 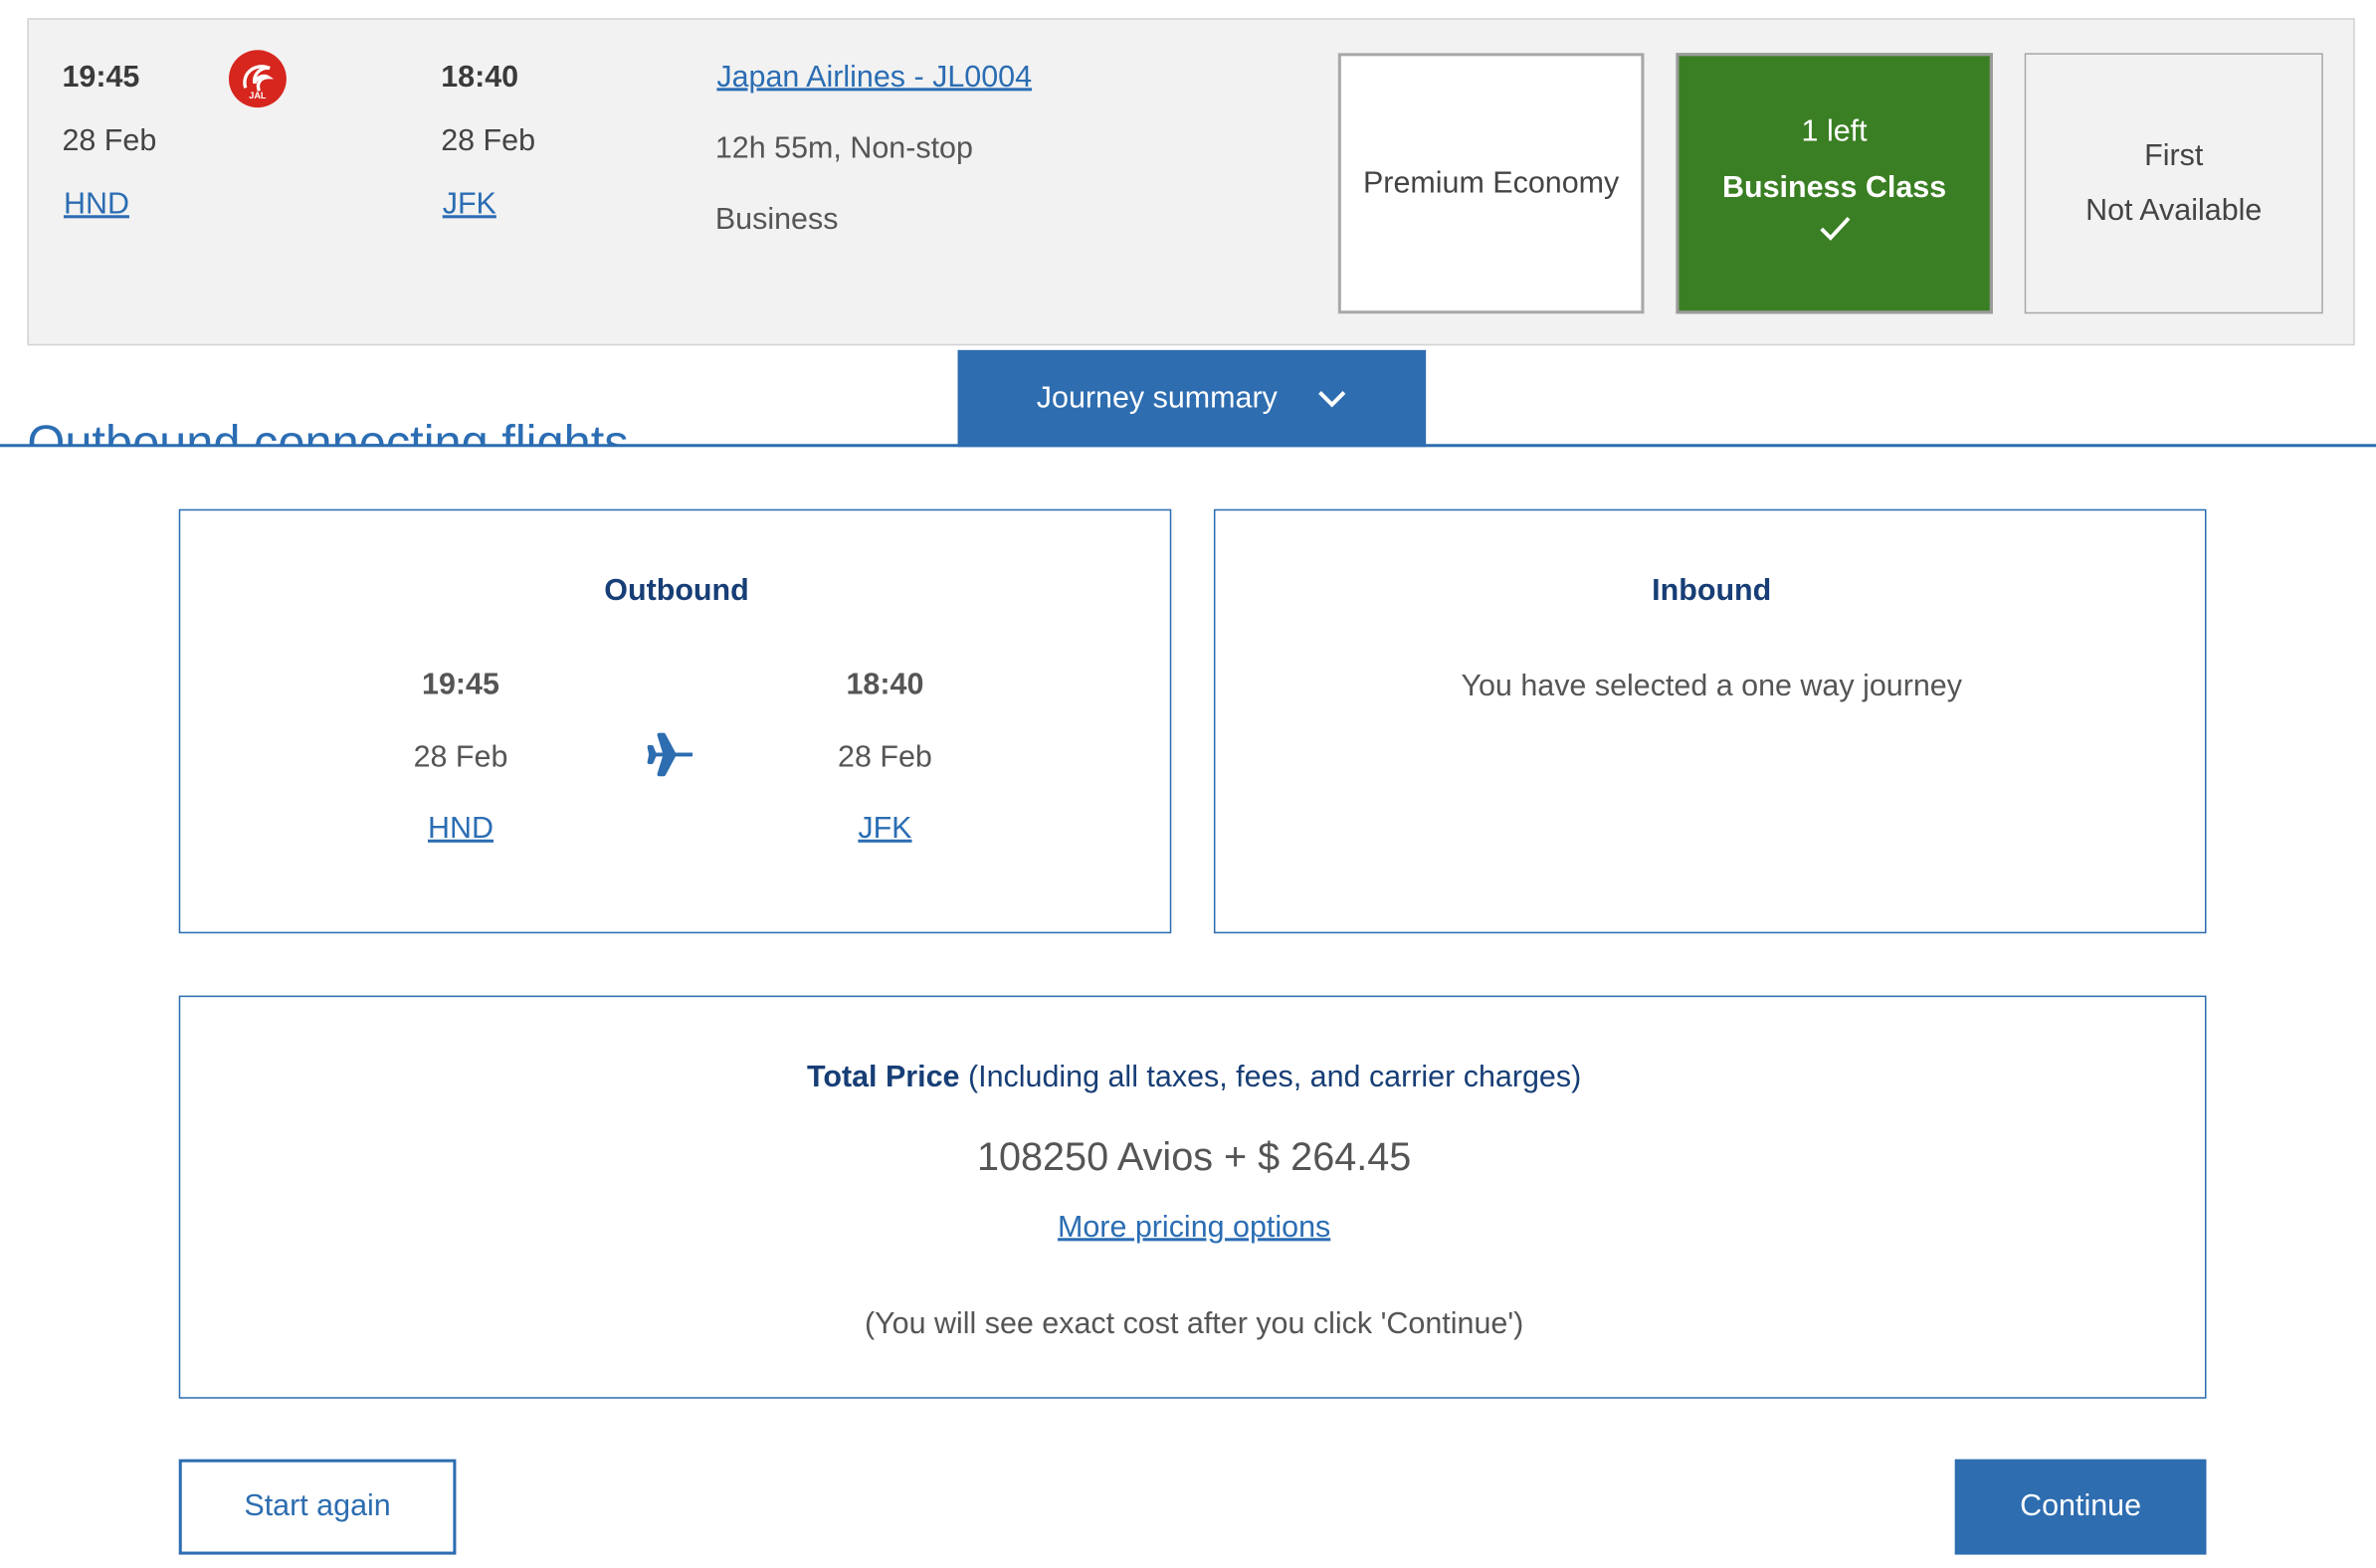 What do you see at coordinates (460, 757) in the screenshot?
I see `outbound-departure-date: 28 Feb` at bounding box center [460, 757].